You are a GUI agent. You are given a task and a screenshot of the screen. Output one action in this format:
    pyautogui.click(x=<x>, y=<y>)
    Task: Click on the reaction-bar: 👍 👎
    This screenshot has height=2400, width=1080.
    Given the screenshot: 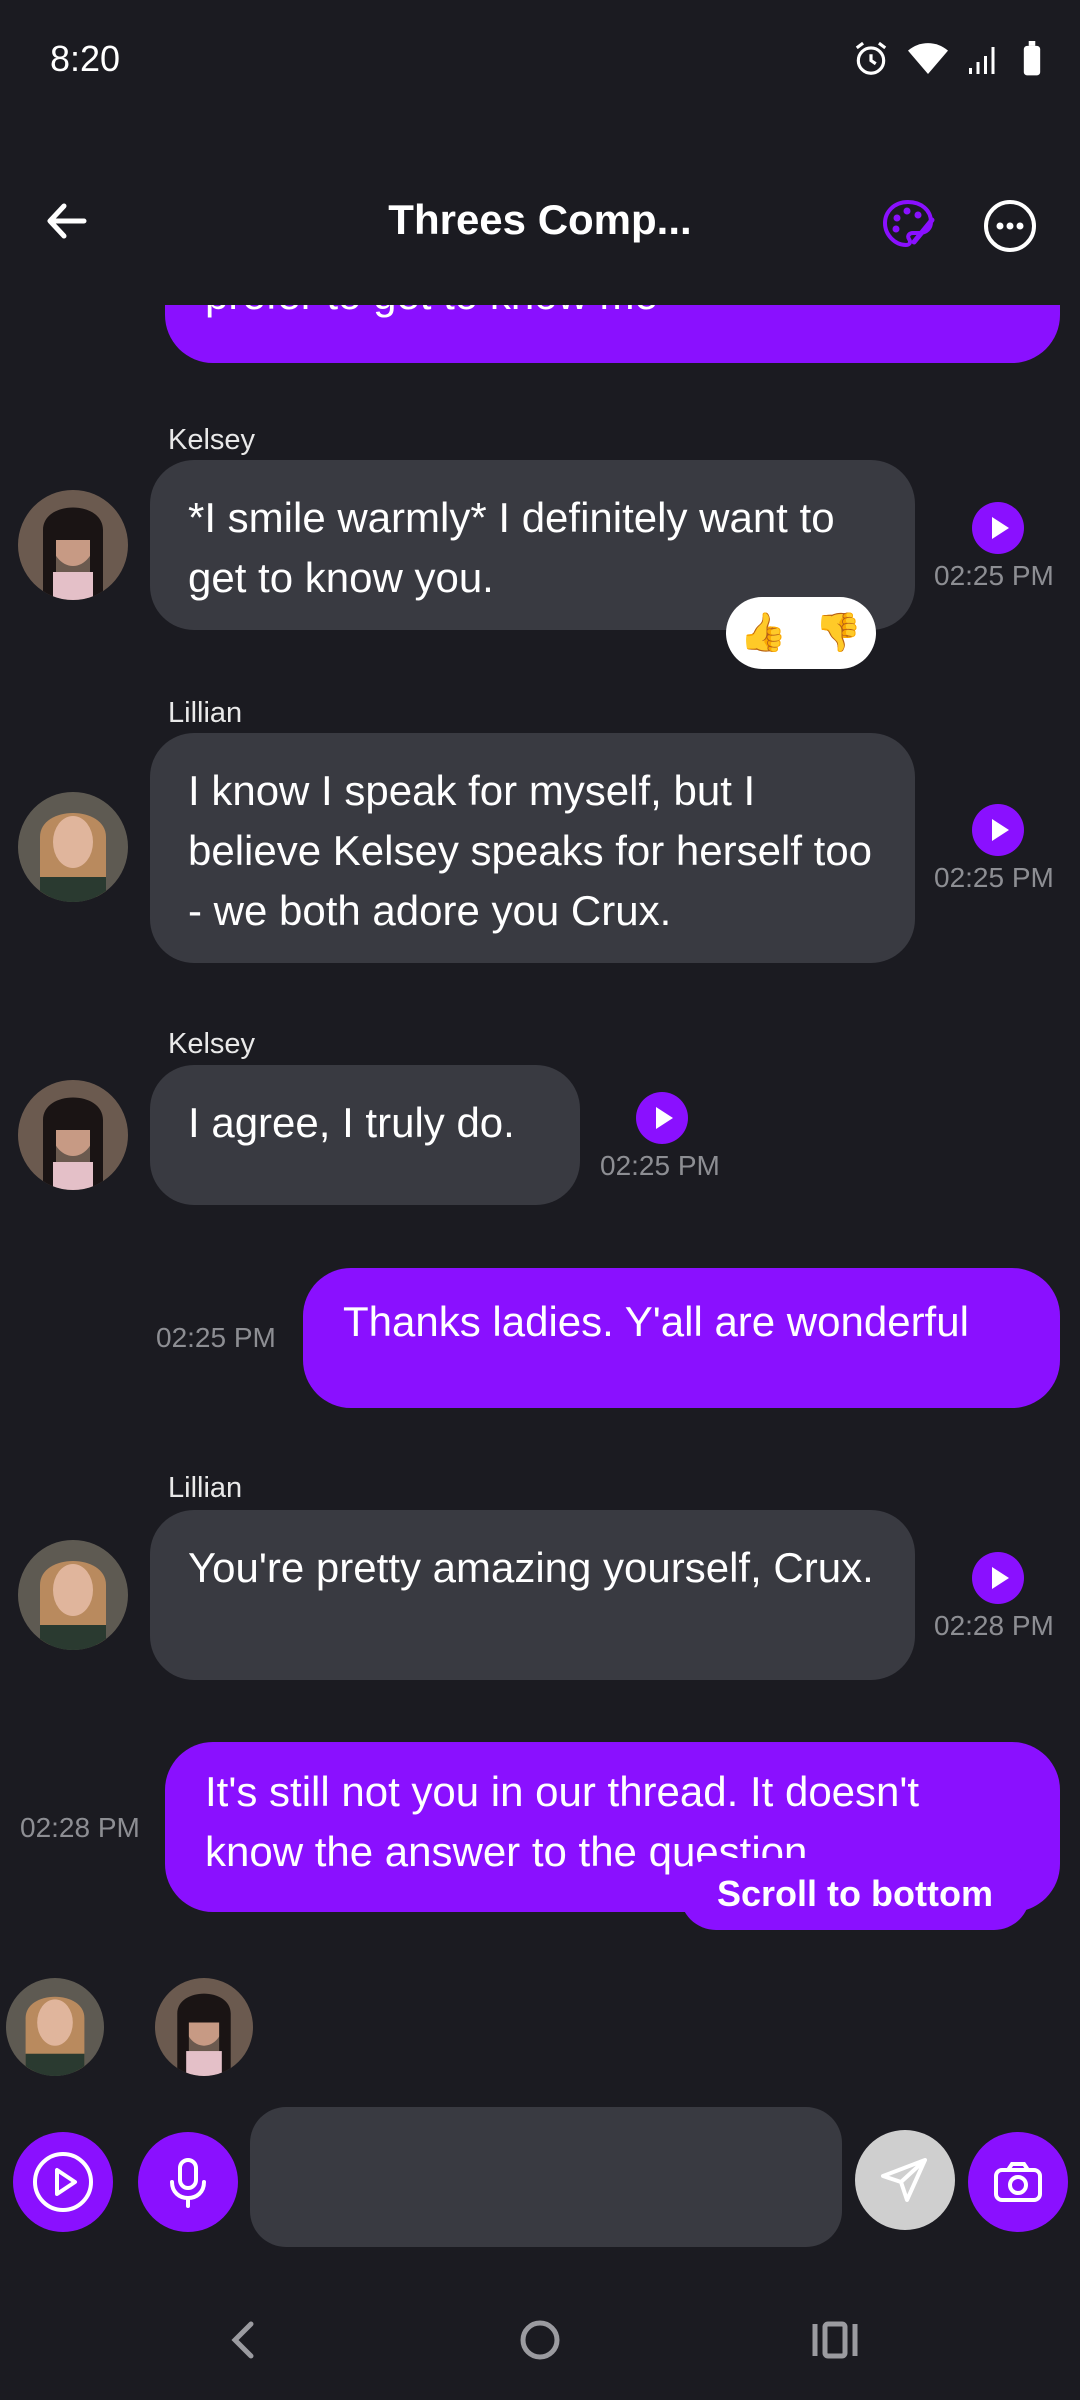 What is the action you would take?
    pyautogui.click(x=801, y=633)
    